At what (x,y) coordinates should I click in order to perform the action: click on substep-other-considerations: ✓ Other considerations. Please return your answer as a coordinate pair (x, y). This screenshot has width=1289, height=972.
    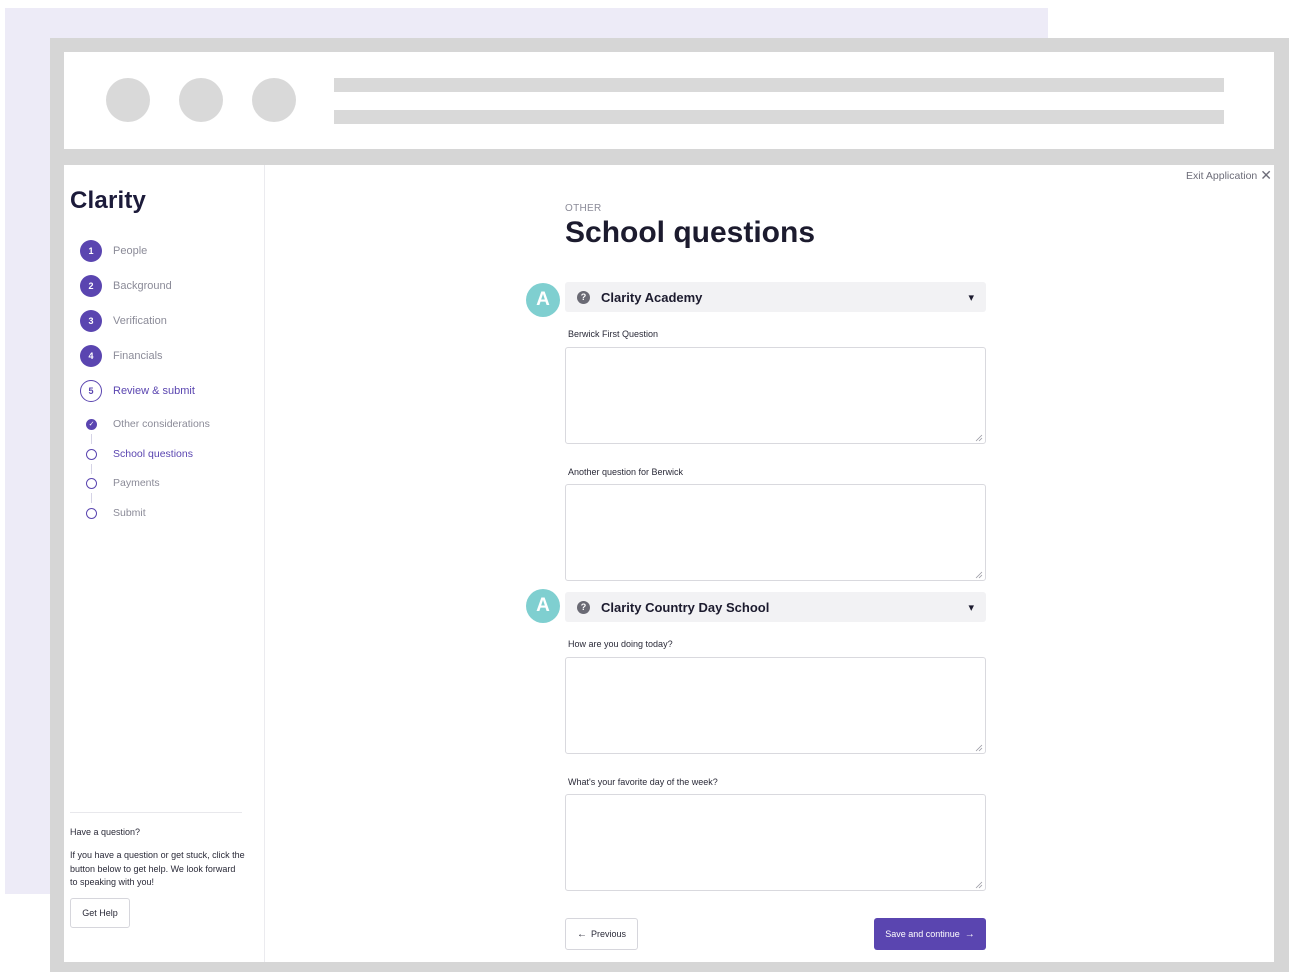
    Looking at the image, I should click on (148, 424).